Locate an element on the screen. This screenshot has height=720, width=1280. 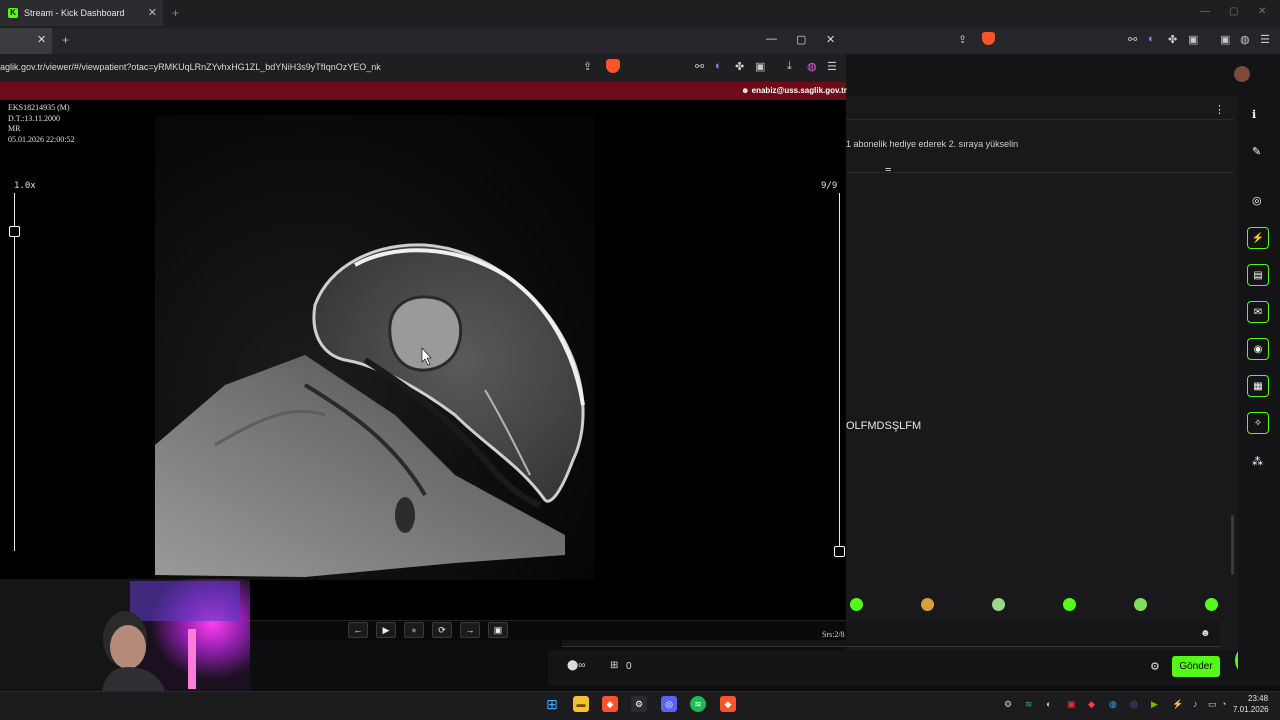
site-header-bar is located at coordinates (423, 91).